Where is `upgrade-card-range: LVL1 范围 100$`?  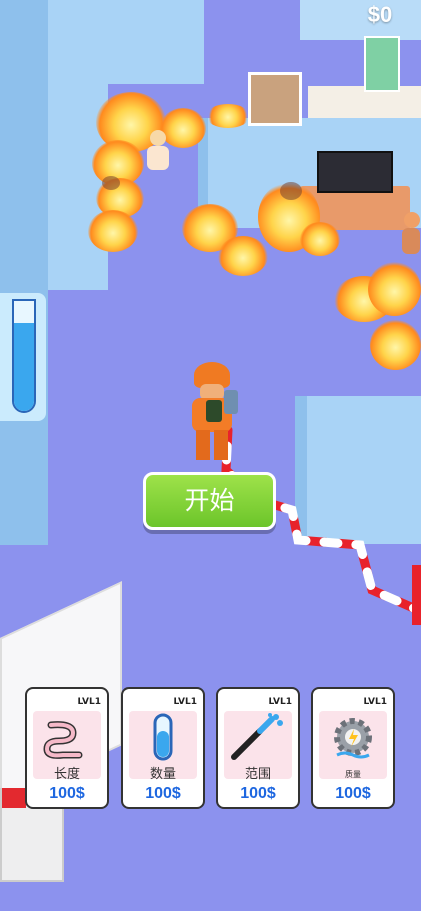 upgrade-card-range: LVL1 范围 100$ is located at coordinates (258, 748).